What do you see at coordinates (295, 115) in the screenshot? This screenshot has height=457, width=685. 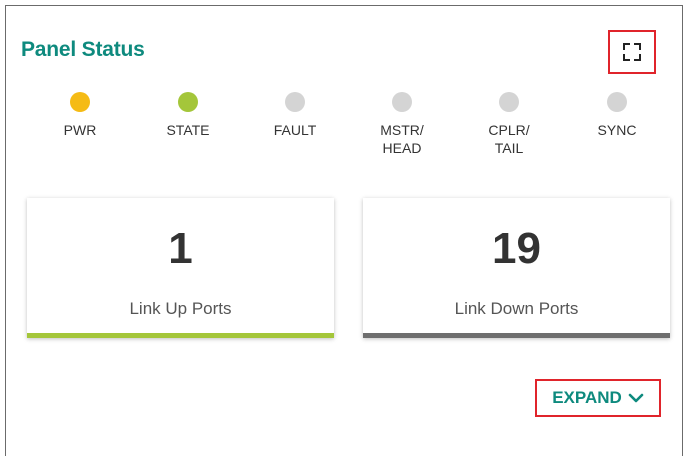 I see `led-fault: FAULT` at bounding box center [295, 115].